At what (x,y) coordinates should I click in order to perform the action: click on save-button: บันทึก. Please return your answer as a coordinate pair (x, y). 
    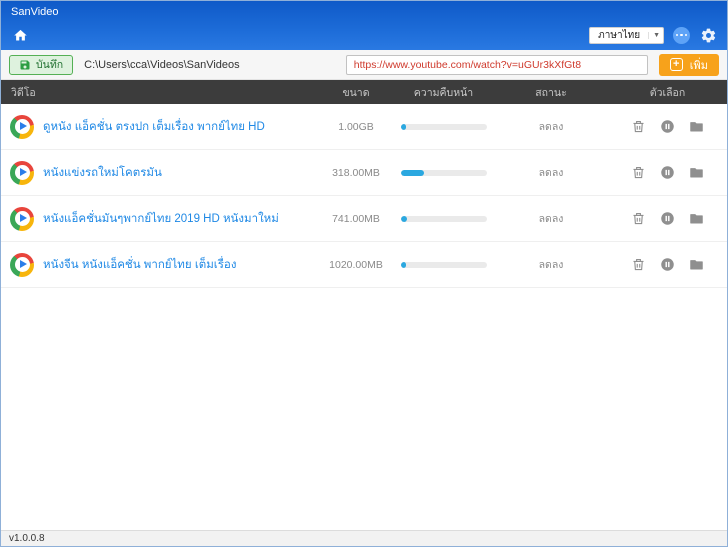
    Looking at the image, I should click on (41, 64).